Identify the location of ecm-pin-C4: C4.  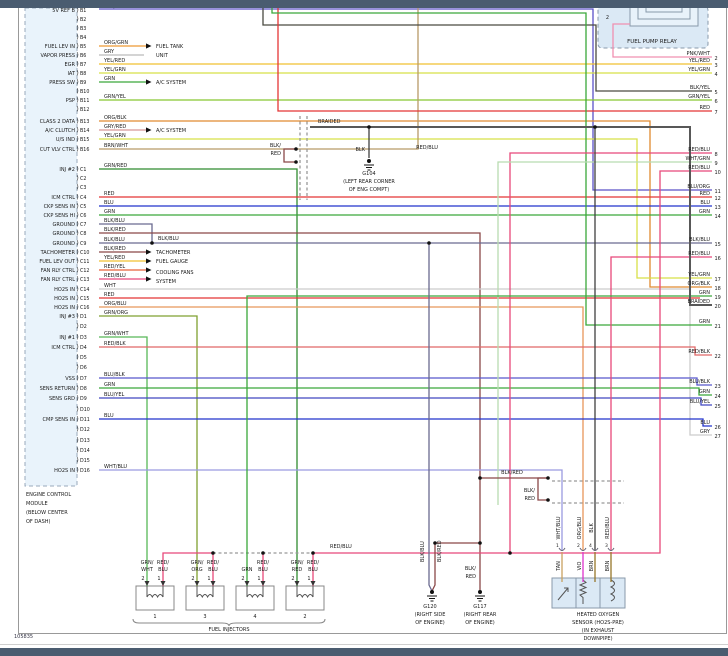
(83, 198).